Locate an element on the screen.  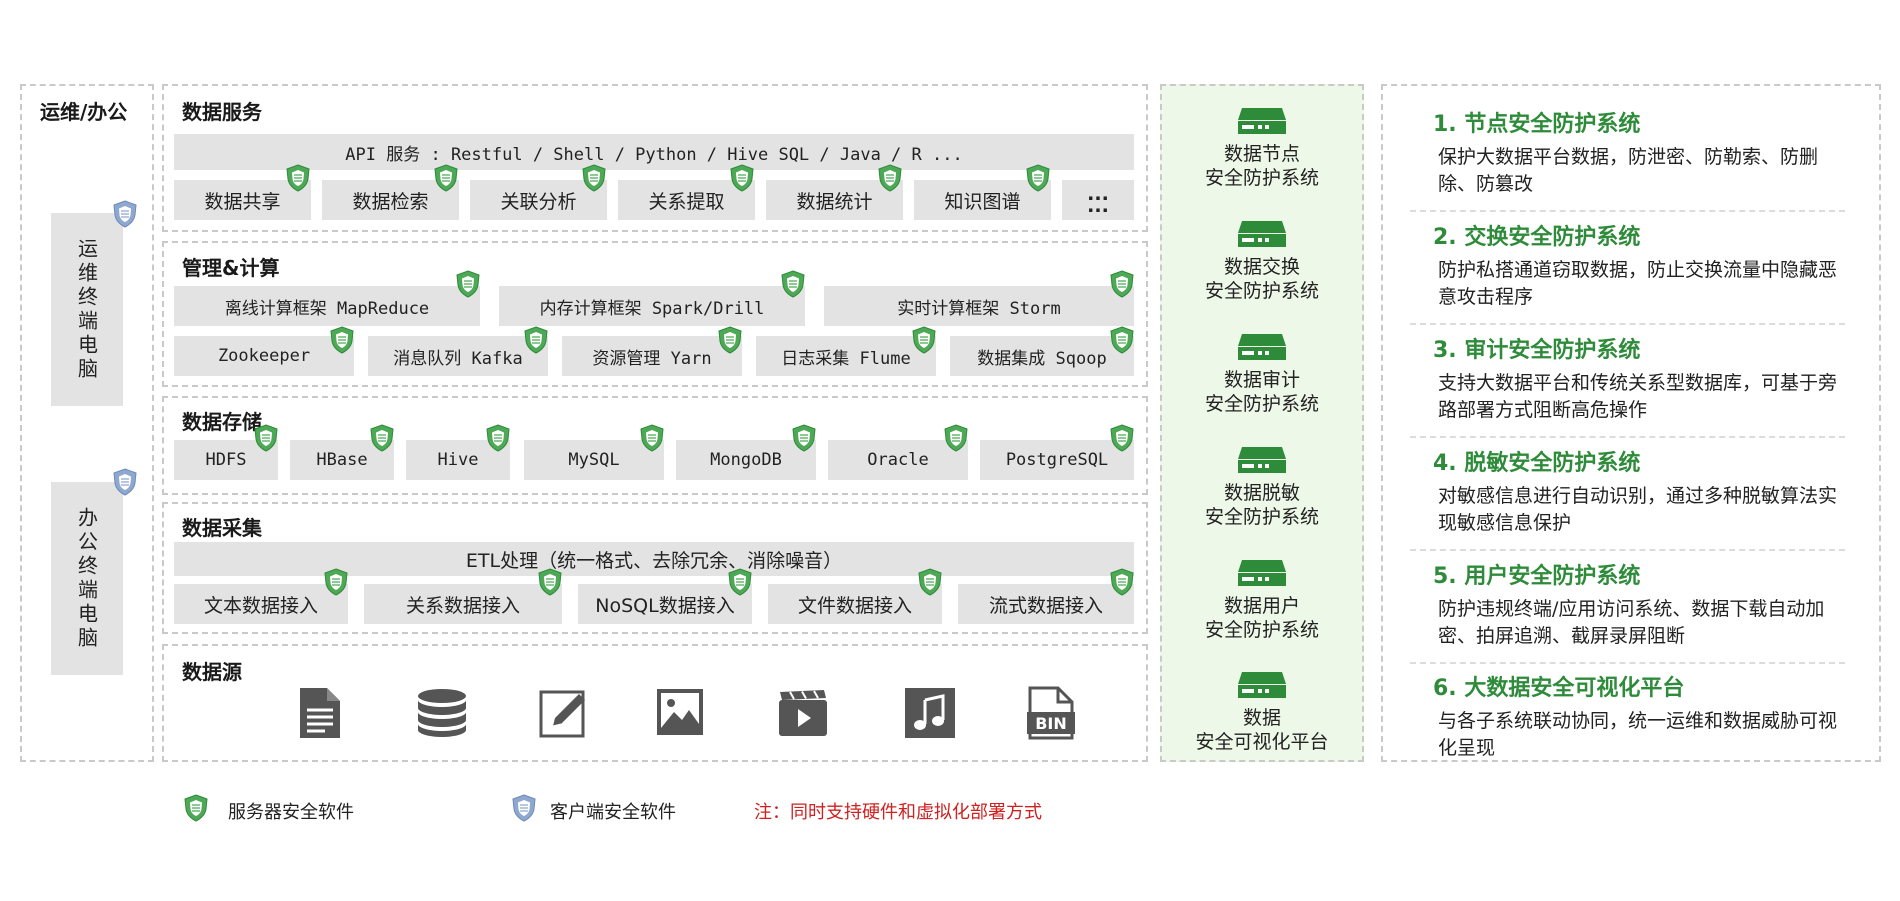
security-item-line1: 数据脱敏 is located at coordinates (1261, 493).